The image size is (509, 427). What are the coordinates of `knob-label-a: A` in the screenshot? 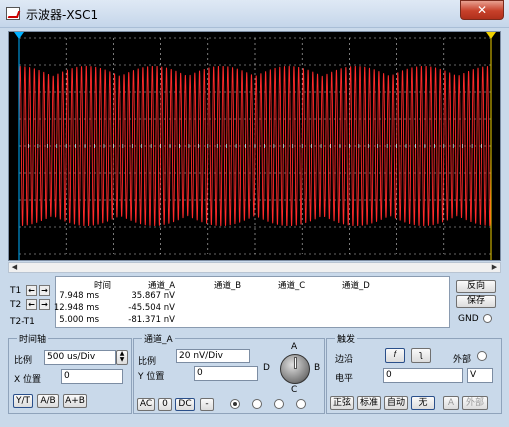 It's located at (294, 347).